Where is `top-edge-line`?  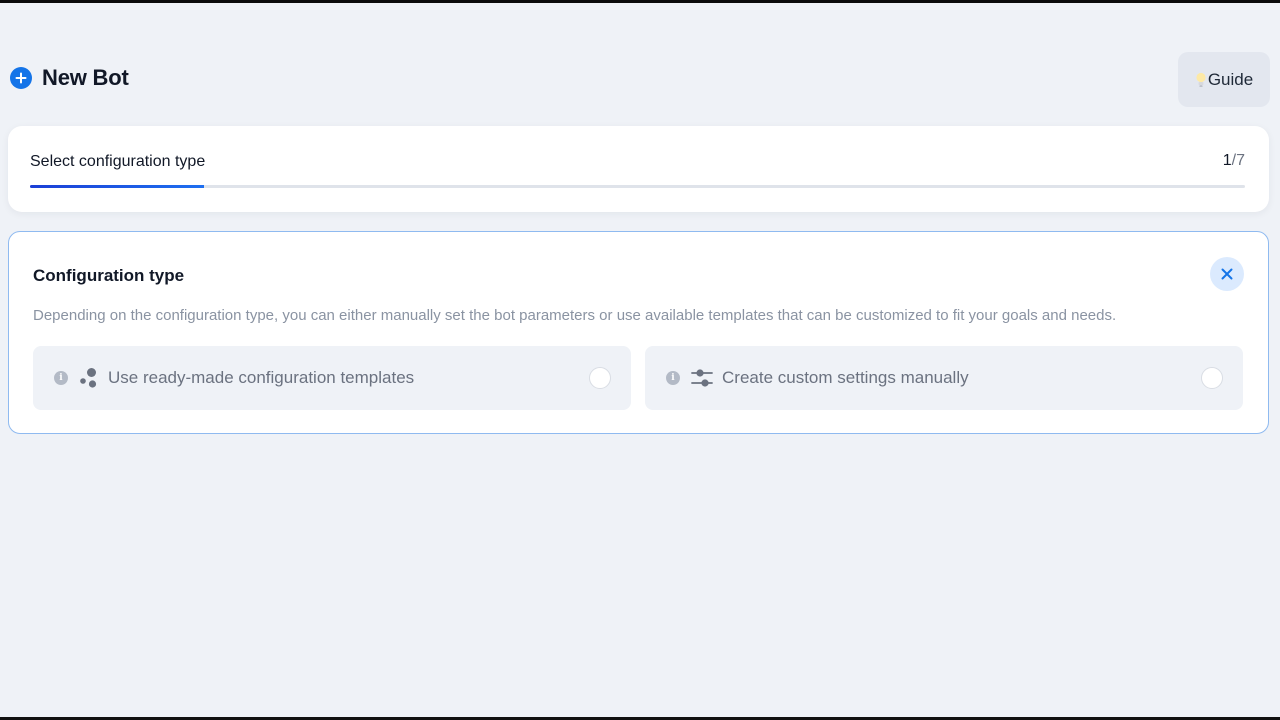 top-edge-line is located at coordinates (640, 1).